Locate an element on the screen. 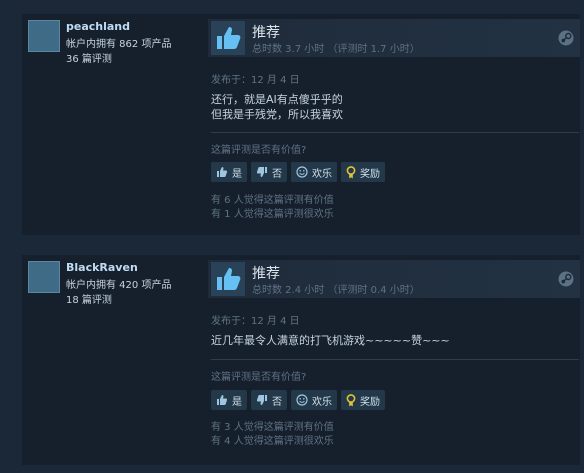 The image size is (584, 473). review-header: 推荐 总时数 2.4 小时 （评测时 0.4 小时） is located at coordinates (394, 279).